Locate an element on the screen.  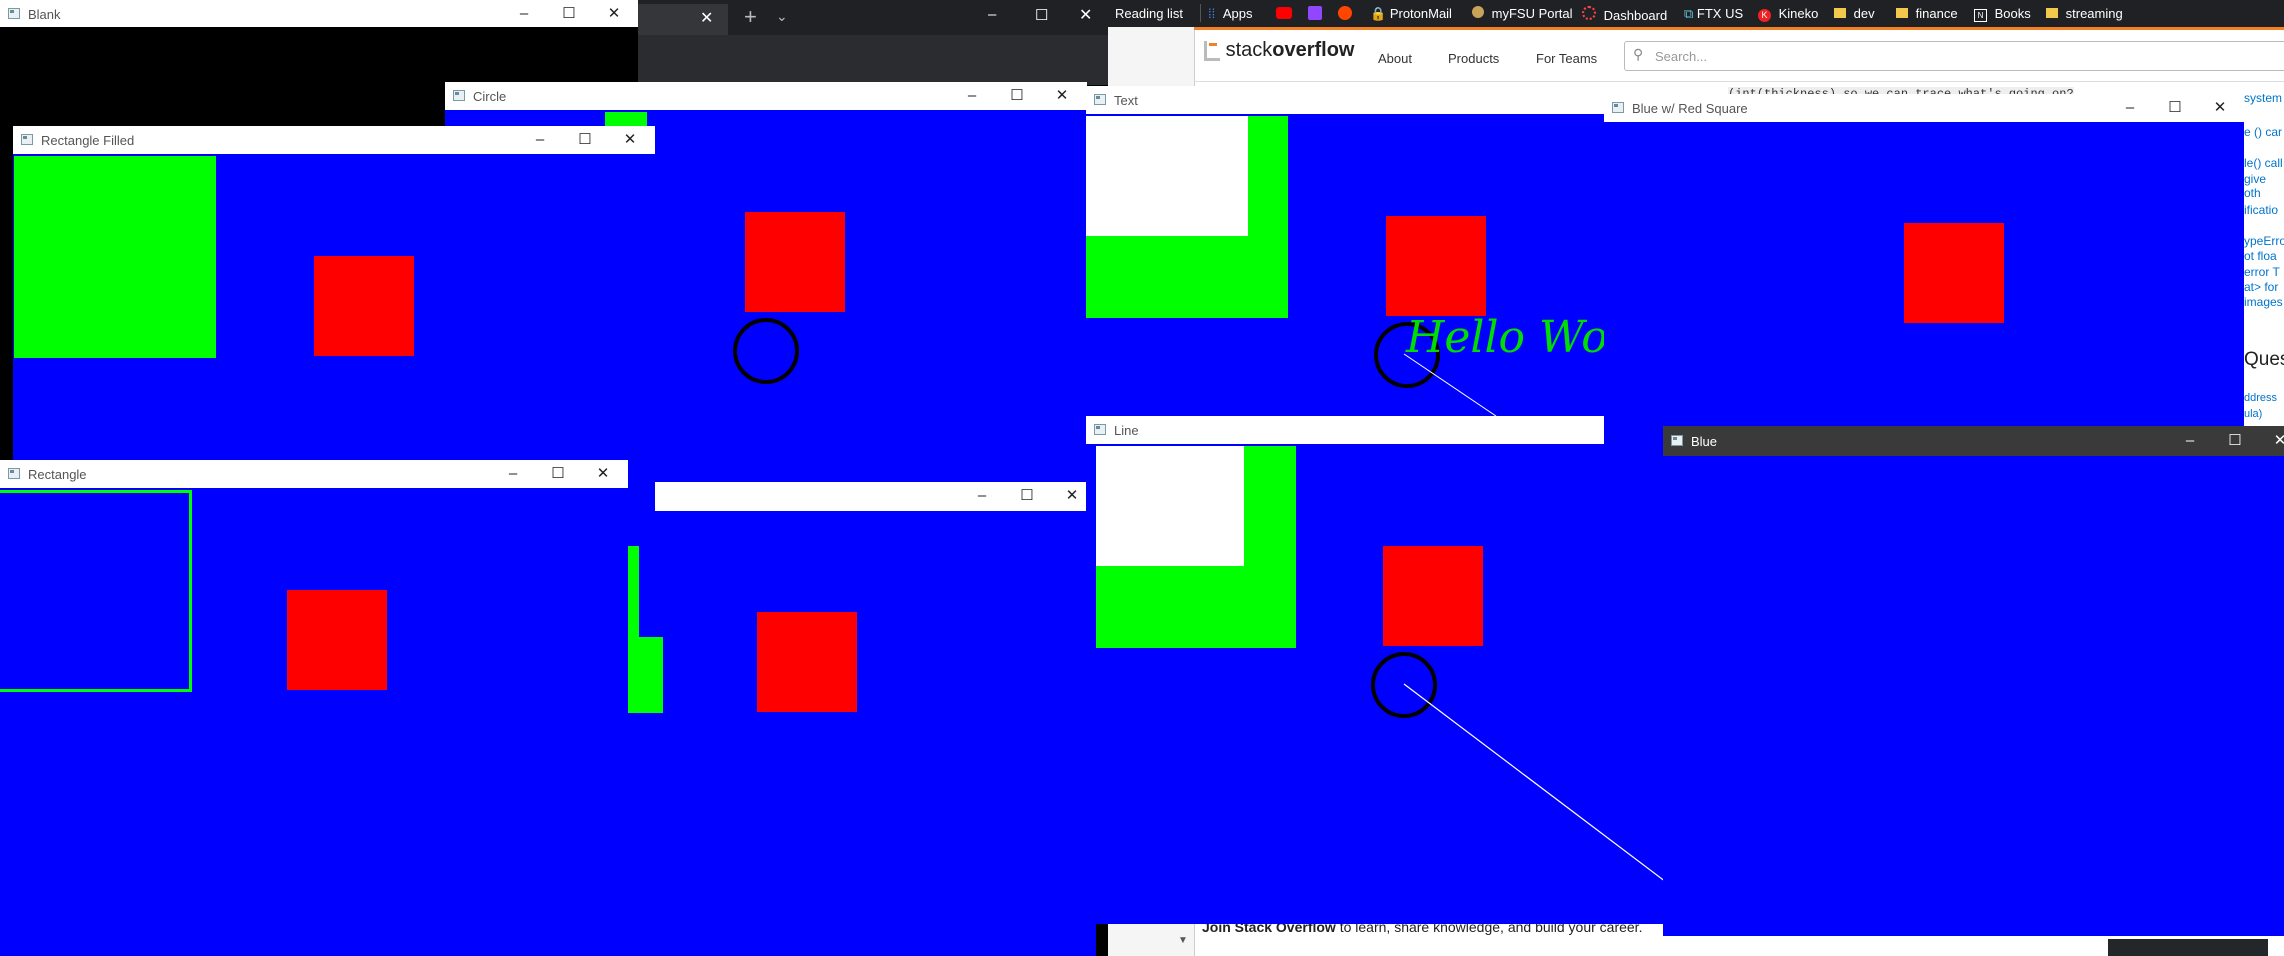
bookmark-finance: finance is located at coordinates (1927, 13).